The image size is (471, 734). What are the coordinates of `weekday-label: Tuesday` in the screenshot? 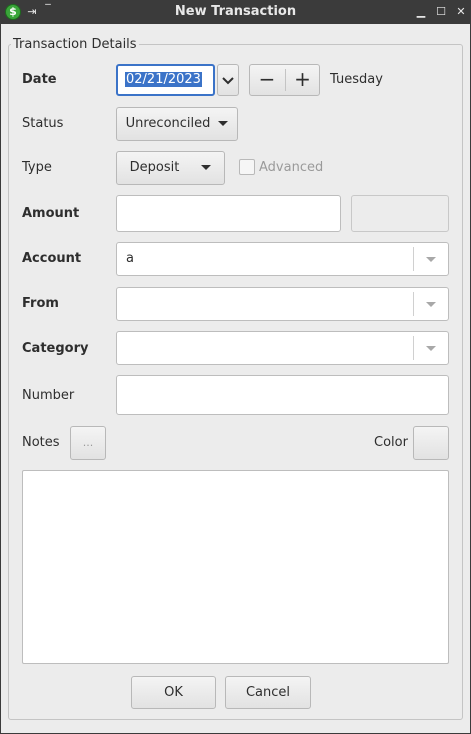 It's located at (356, 79).